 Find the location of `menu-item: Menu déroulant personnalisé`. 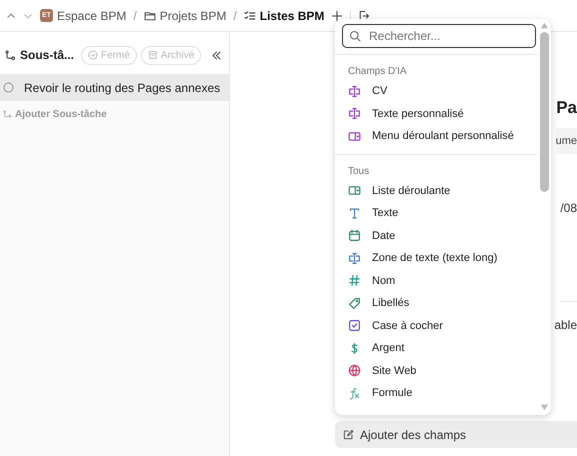

menu-item: Menu déroulant personnalisé is located at coordinates (436, 136).